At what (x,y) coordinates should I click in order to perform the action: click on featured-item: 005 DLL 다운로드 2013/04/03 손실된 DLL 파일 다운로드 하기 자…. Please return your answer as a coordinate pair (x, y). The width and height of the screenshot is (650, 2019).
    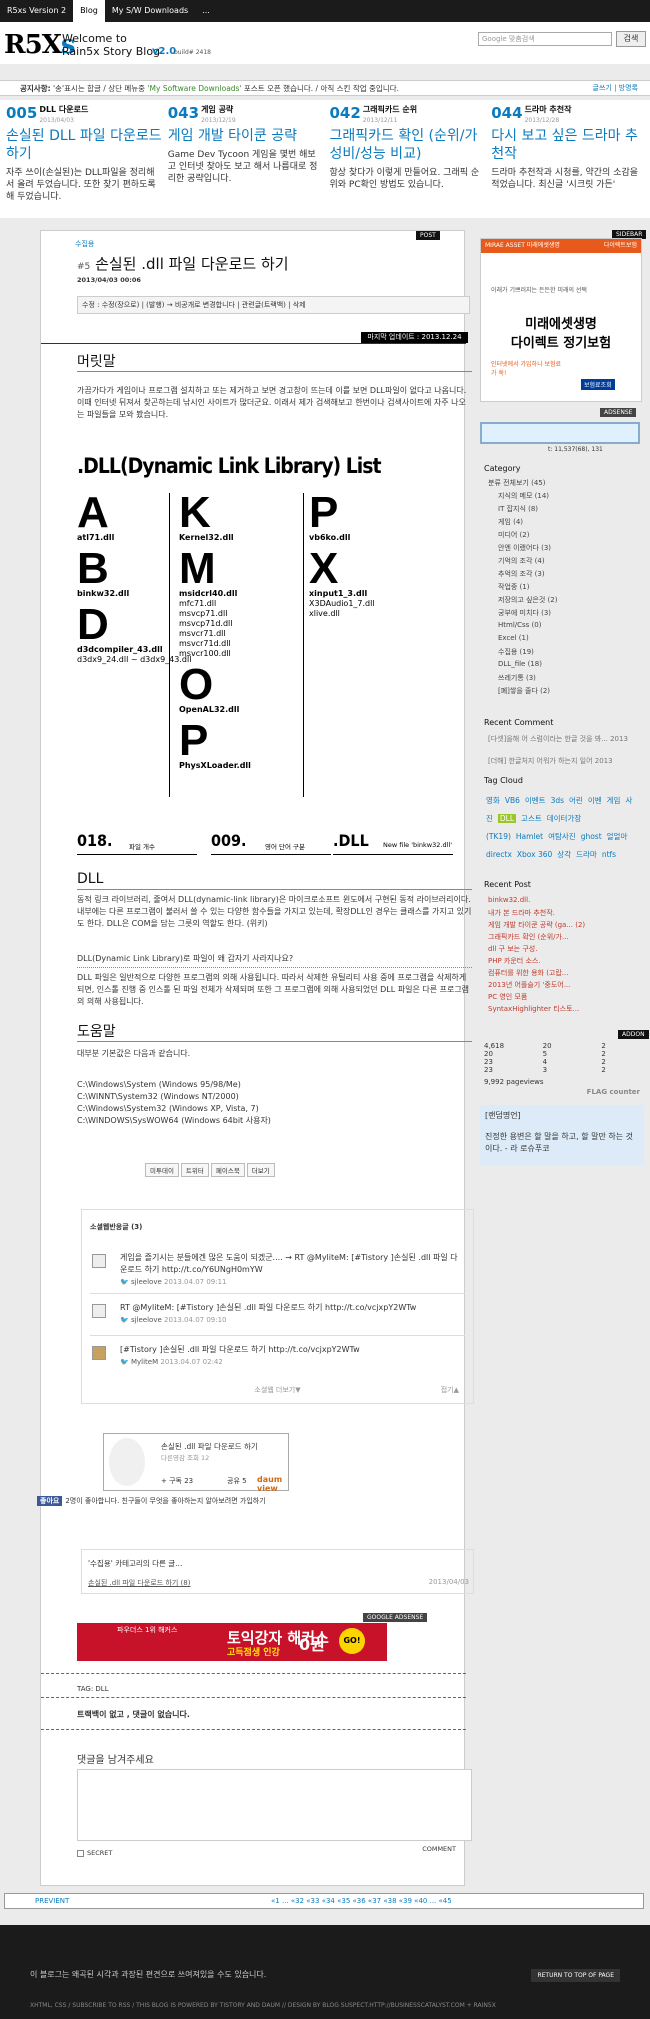
    Looking at the image, I should click on (84, 159).